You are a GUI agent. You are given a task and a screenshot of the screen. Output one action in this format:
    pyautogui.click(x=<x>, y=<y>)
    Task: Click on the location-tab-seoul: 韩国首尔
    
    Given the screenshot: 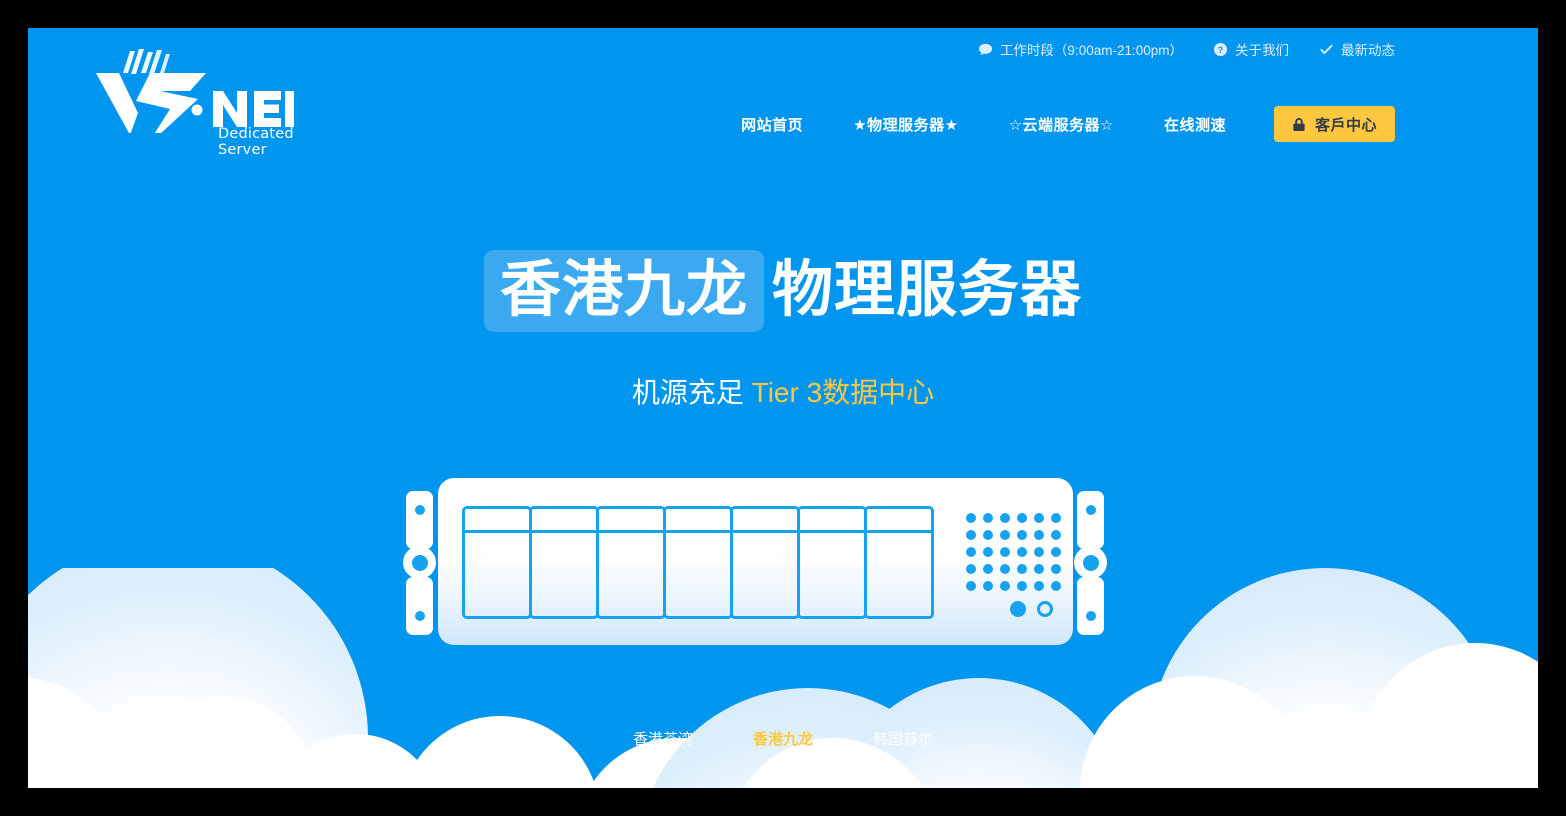 What is the action you would take?
    pyautogui.click(x=903, y=738)
    